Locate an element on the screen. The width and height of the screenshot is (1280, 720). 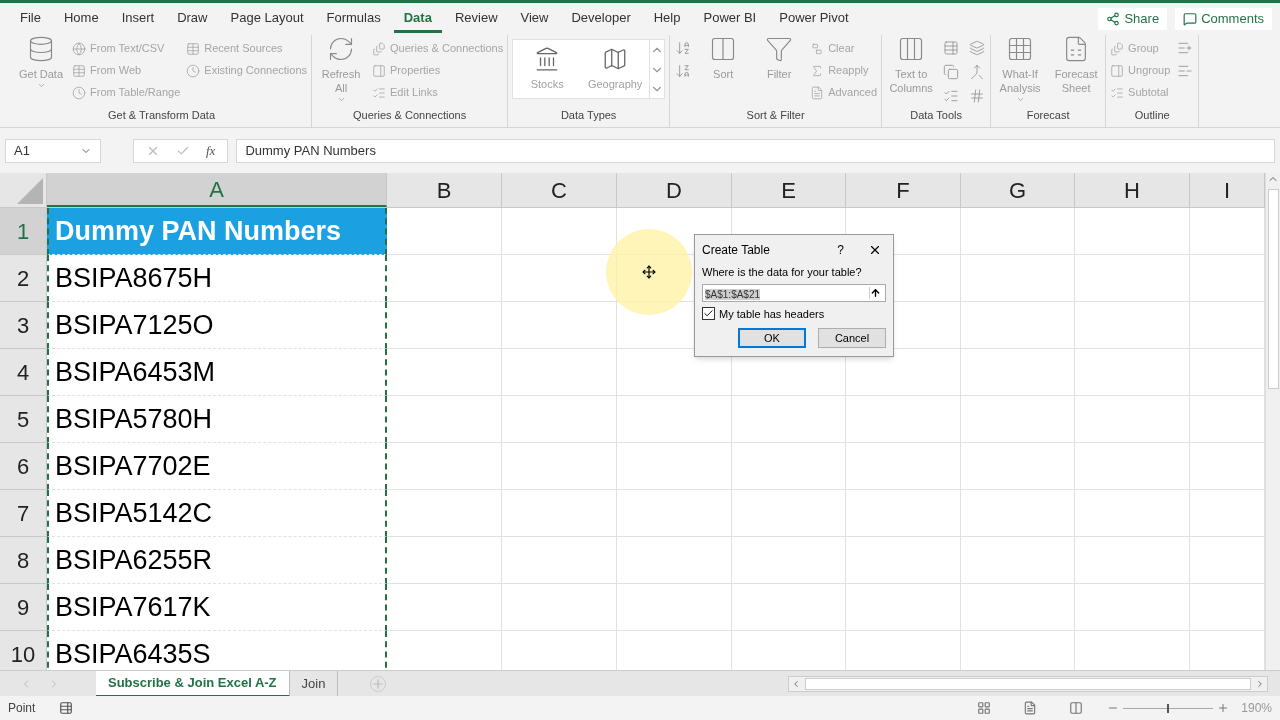
comments-button: Comments is located at coordinates (1223, 19).